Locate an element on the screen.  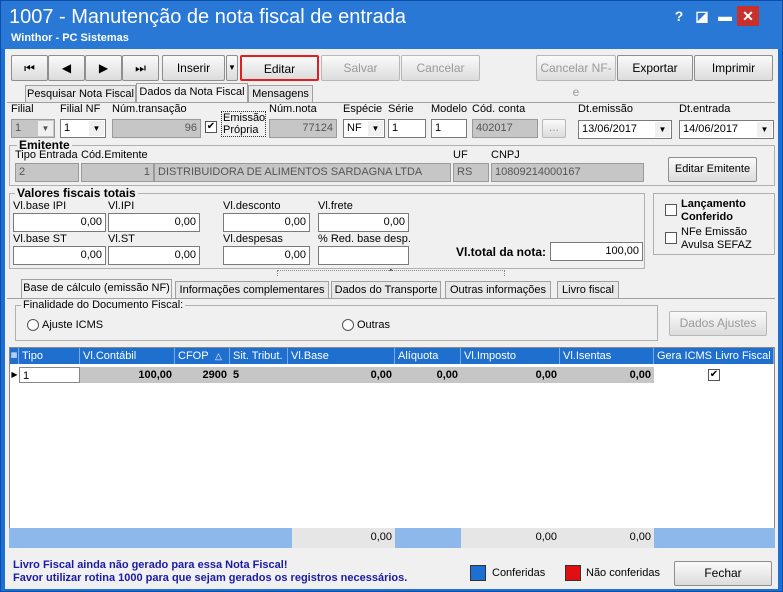
gera-icms-checkbox: ✔ is located at coordinates (714, 375).